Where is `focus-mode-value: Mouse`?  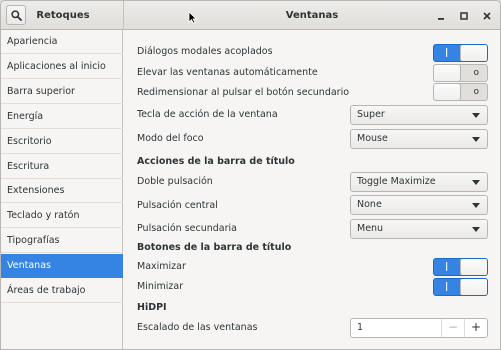 focus-mode-value: Mouse is located at coordinates (372, 138).